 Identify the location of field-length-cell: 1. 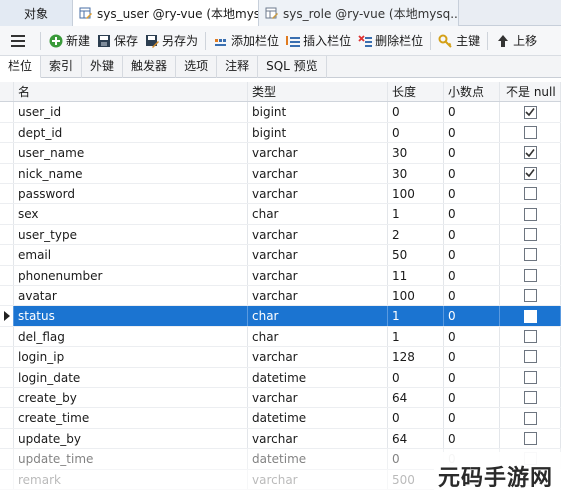
(416, 336).